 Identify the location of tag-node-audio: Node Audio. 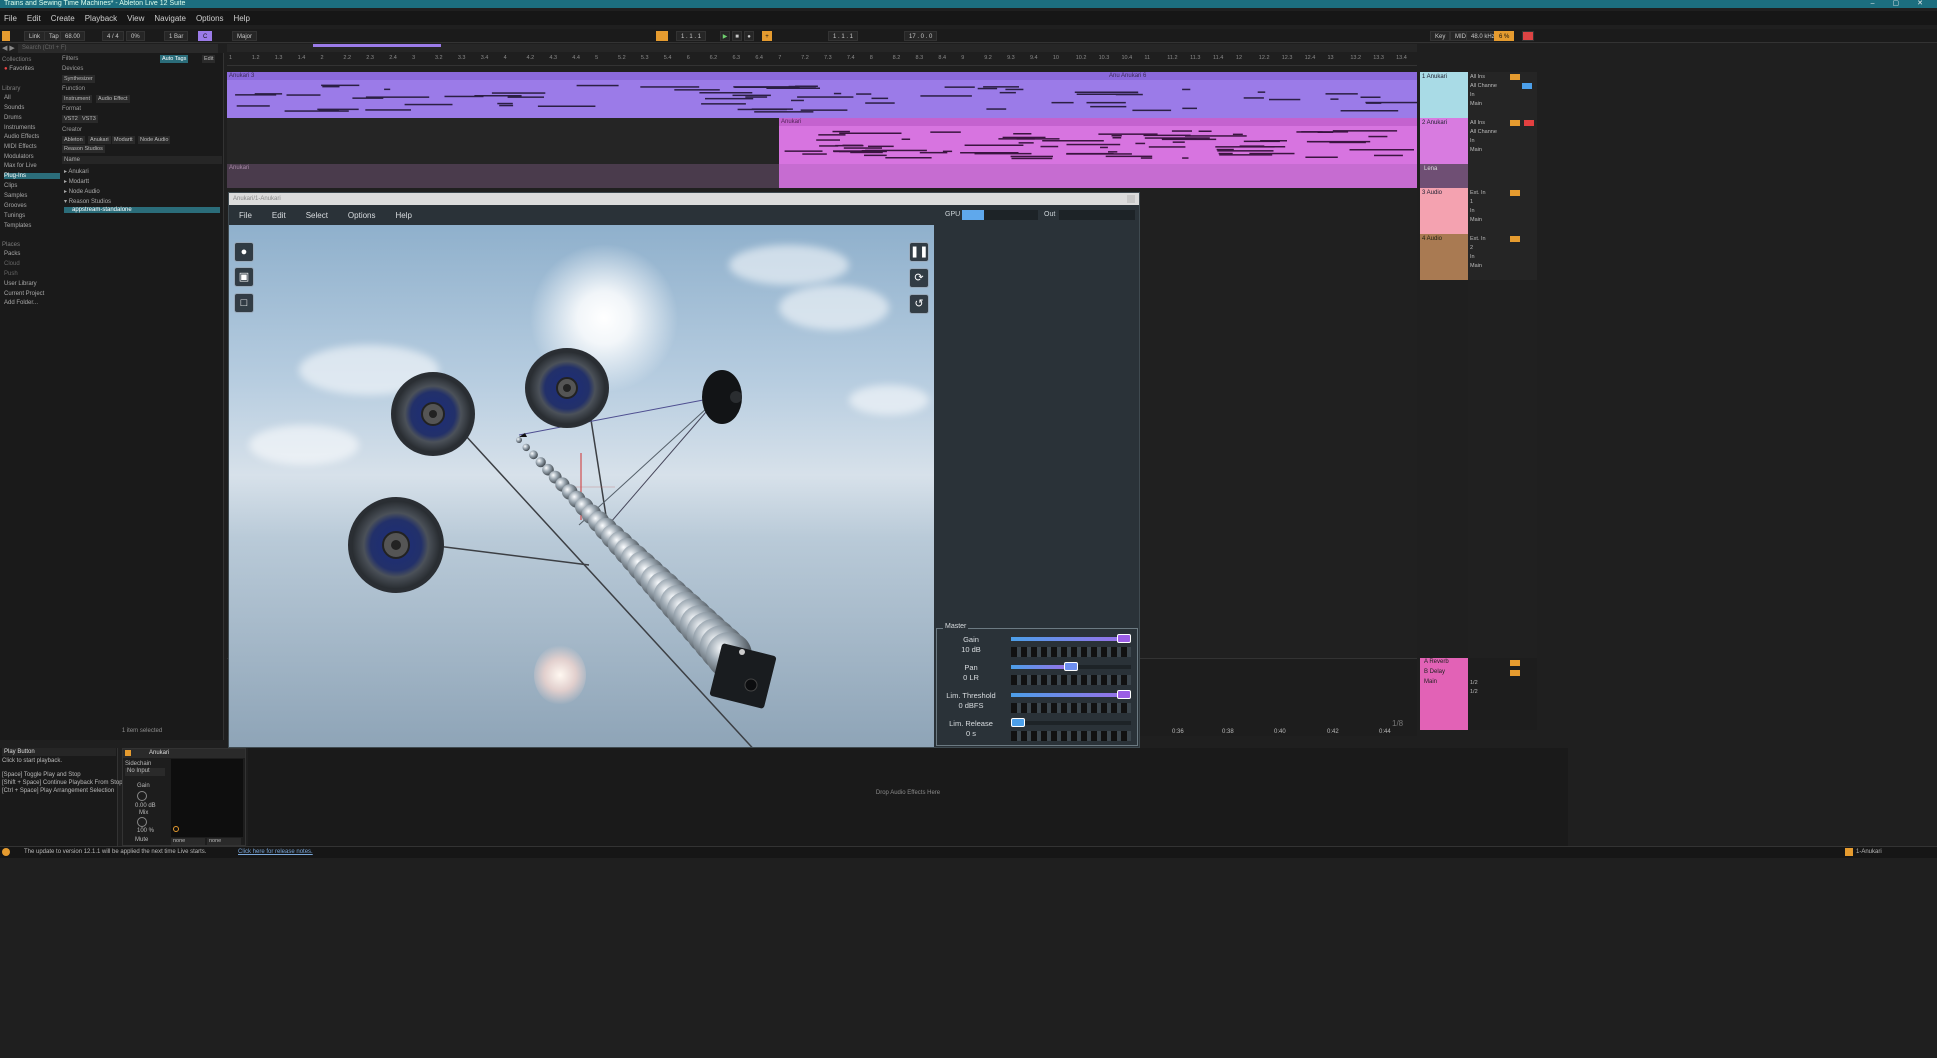
(154, 140).